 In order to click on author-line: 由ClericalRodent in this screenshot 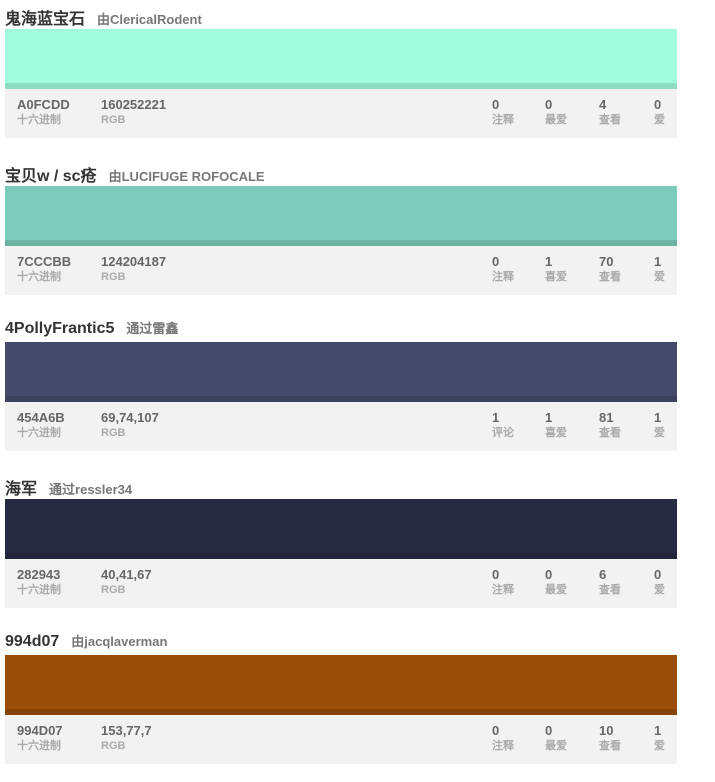, I will do `click(149, 18)`.